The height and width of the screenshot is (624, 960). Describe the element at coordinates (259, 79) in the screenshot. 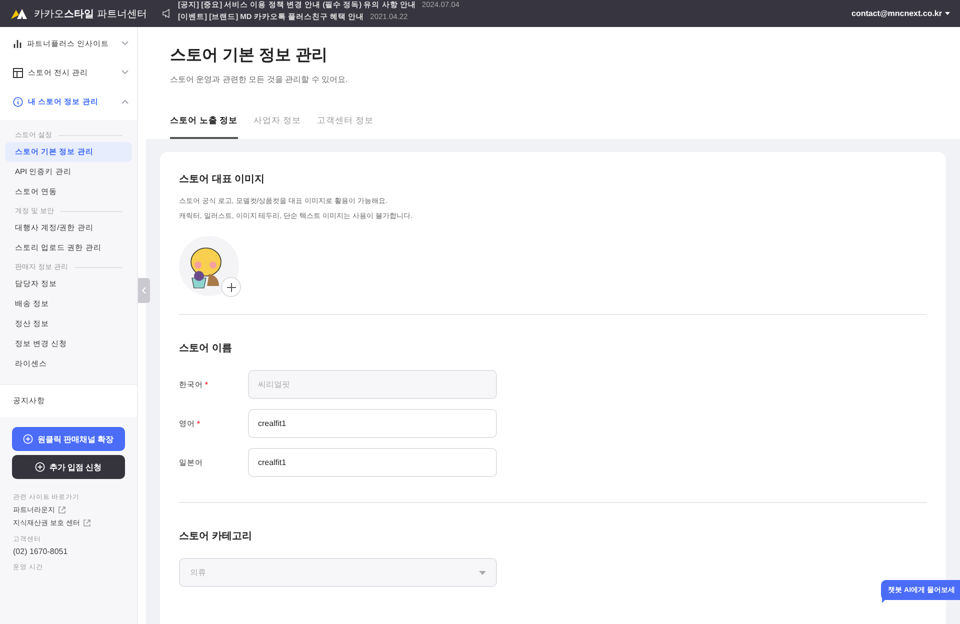

I see `page-subtitle: 스토어 운영과 관련한 모든 것을 관리할 수 있어요.` at that location.